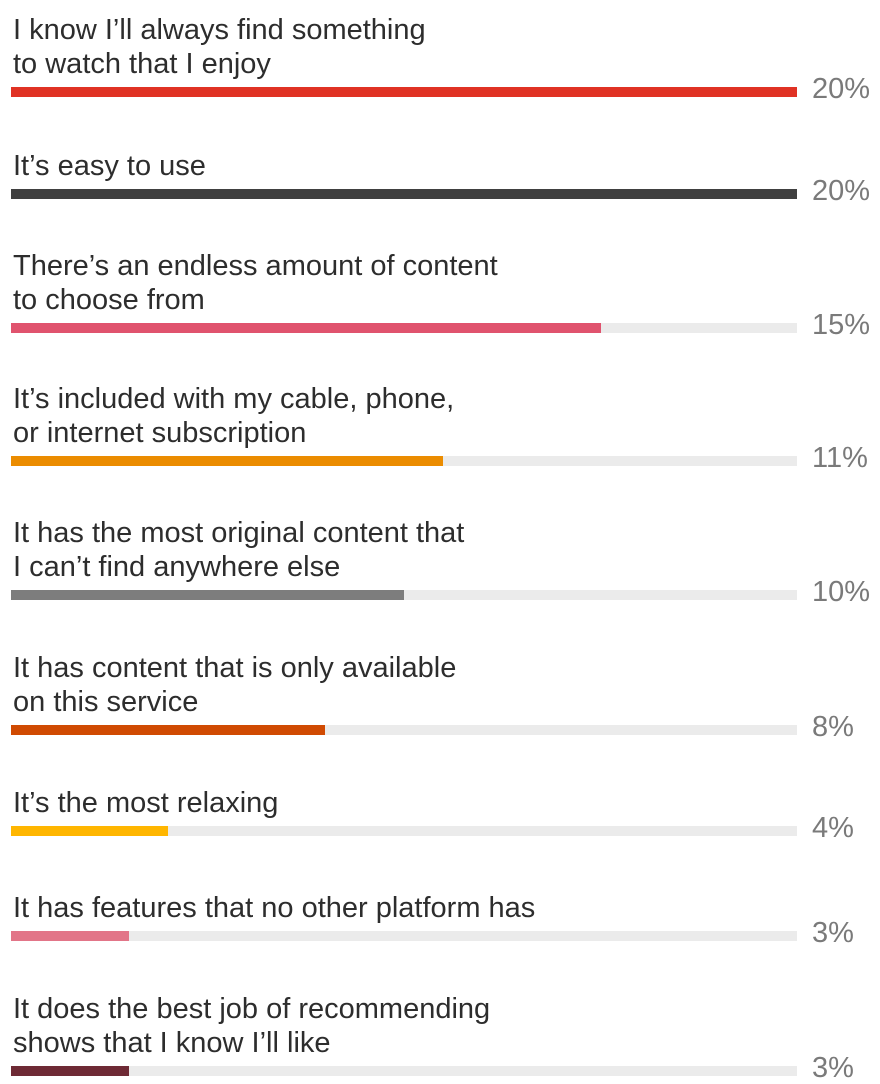 Image resolution: width=880 pixels, height=1084 pixels. Describe the element at coordinates (841, 592) in the screenshot. I see `bar-value-label: 10%` at that location.